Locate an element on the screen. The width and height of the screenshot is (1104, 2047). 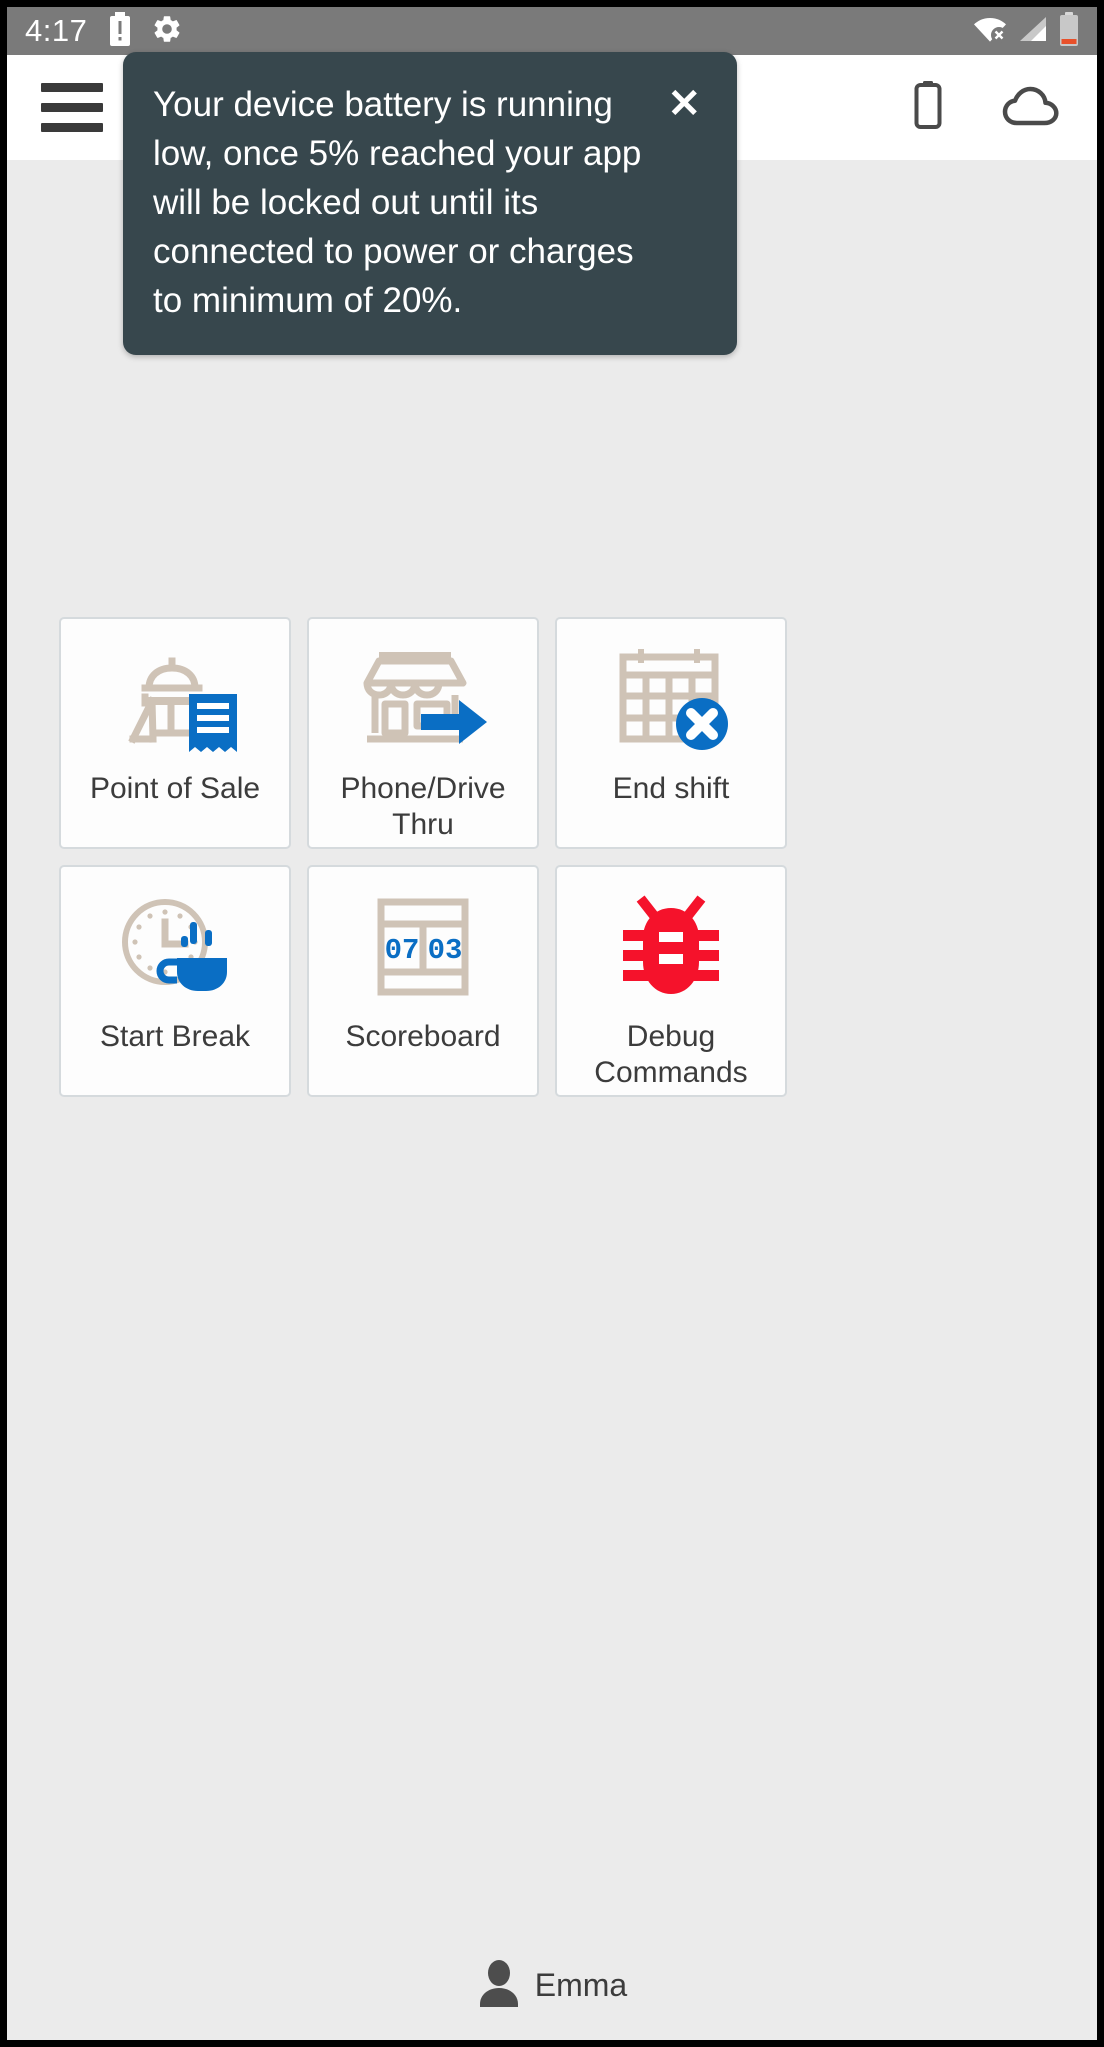
app-bar-actions is located at coordinates (988, 107).